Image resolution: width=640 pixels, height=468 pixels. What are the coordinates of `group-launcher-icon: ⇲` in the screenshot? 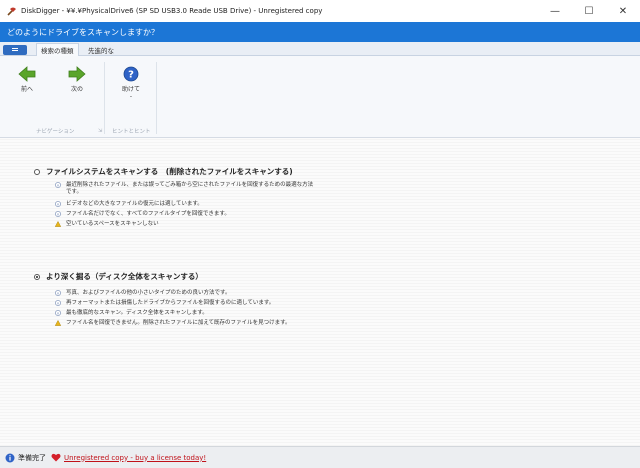 It's located at (100, 131).